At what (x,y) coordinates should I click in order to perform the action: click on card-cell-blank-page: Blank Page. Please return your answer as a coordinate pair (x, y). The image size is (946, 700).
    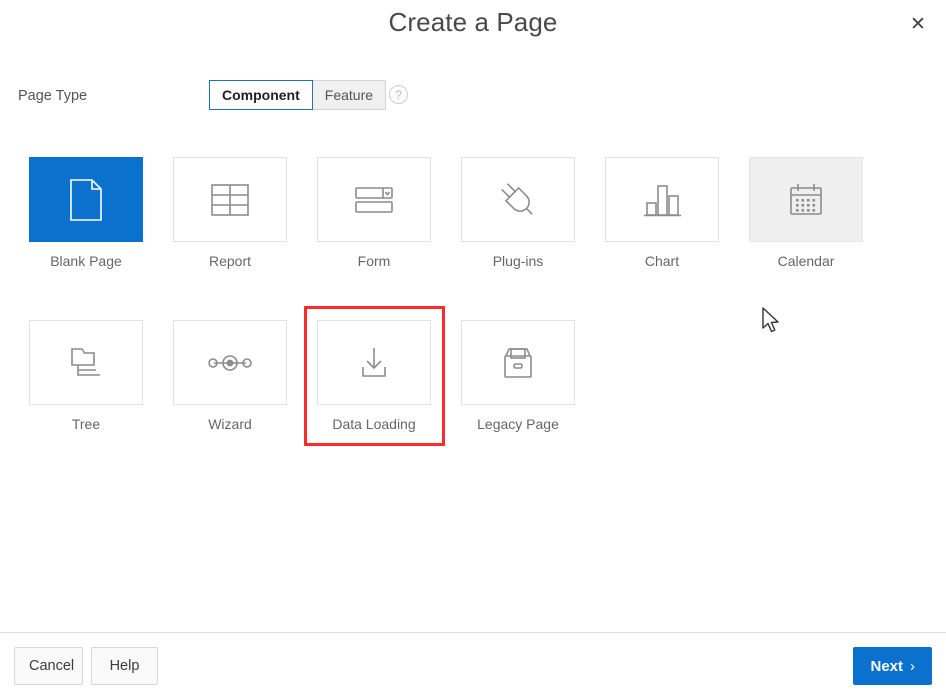
    Looking at the image, I should click on (86, 213).